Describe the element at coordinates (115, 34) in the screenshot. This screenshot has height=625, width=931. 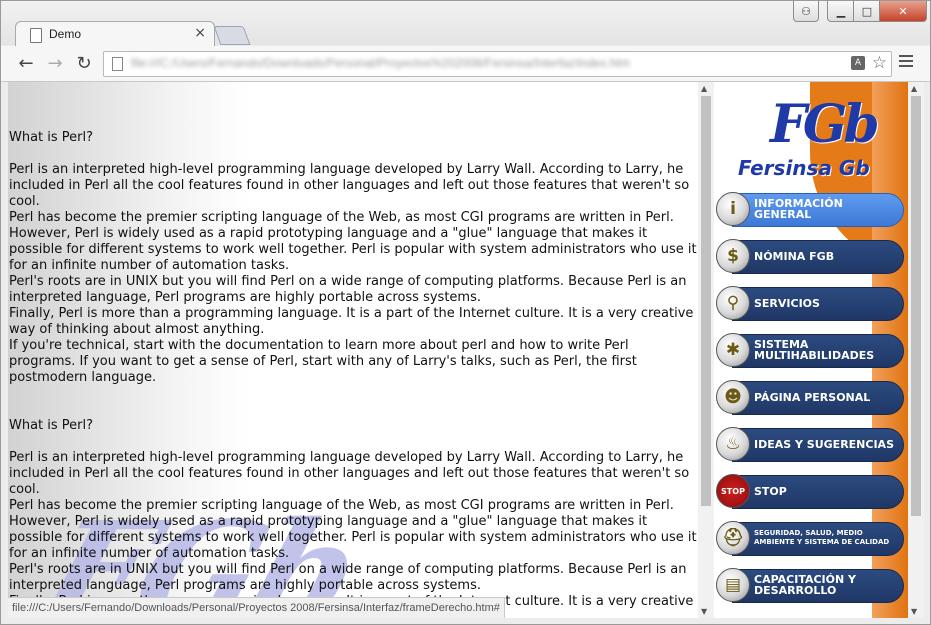
I see `tab-demo: Demo ×` at that location.